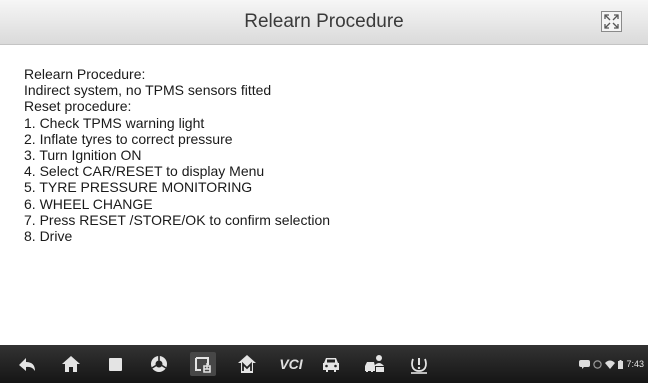 The height and width of the screenshot is (383, 648). I want to click on recent-apps-icon, so click(115, 364).